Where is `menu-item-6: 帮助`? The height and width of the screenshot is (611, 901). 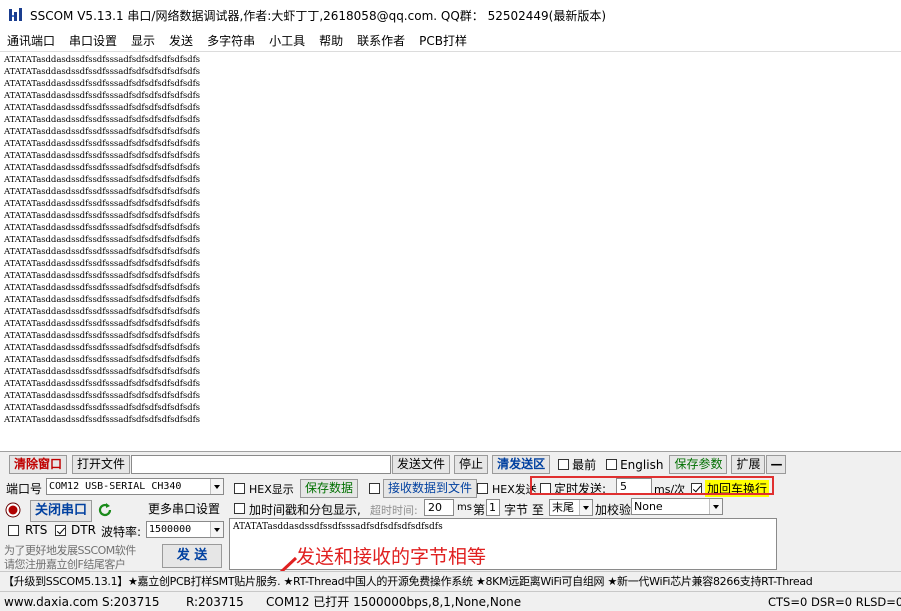
menu-item-6: 帮助 is located at coordinates (331, 41).